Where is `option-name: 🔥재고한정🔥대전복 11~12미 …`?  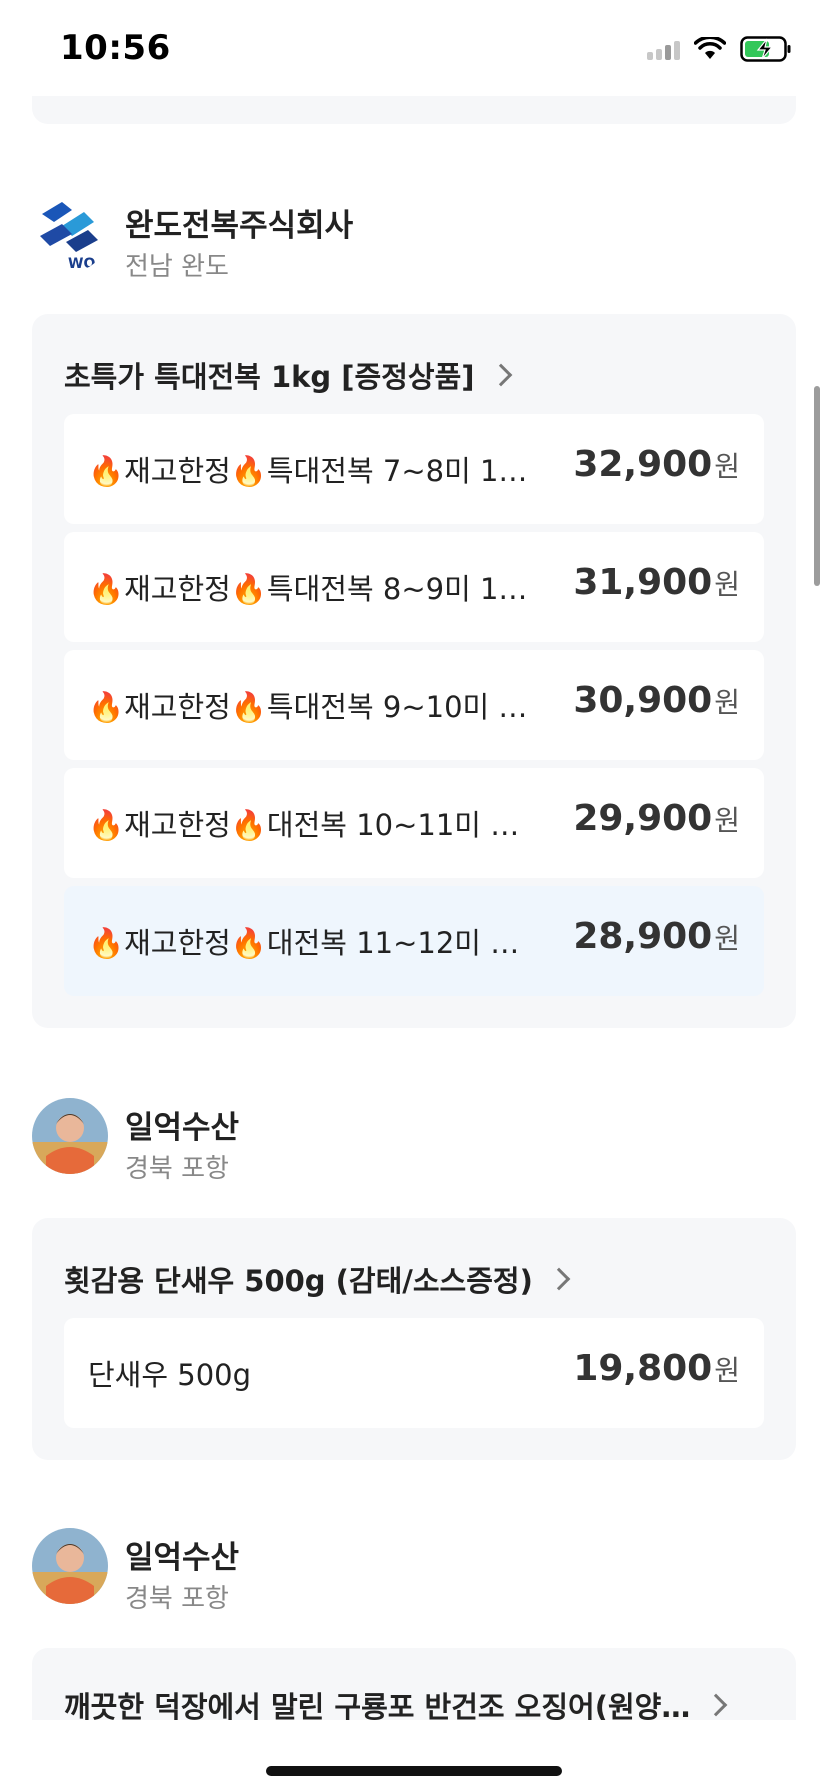
option-name: 🔥재고한정🔥대전복 11~12미 … is located at coordinates (304, 943).